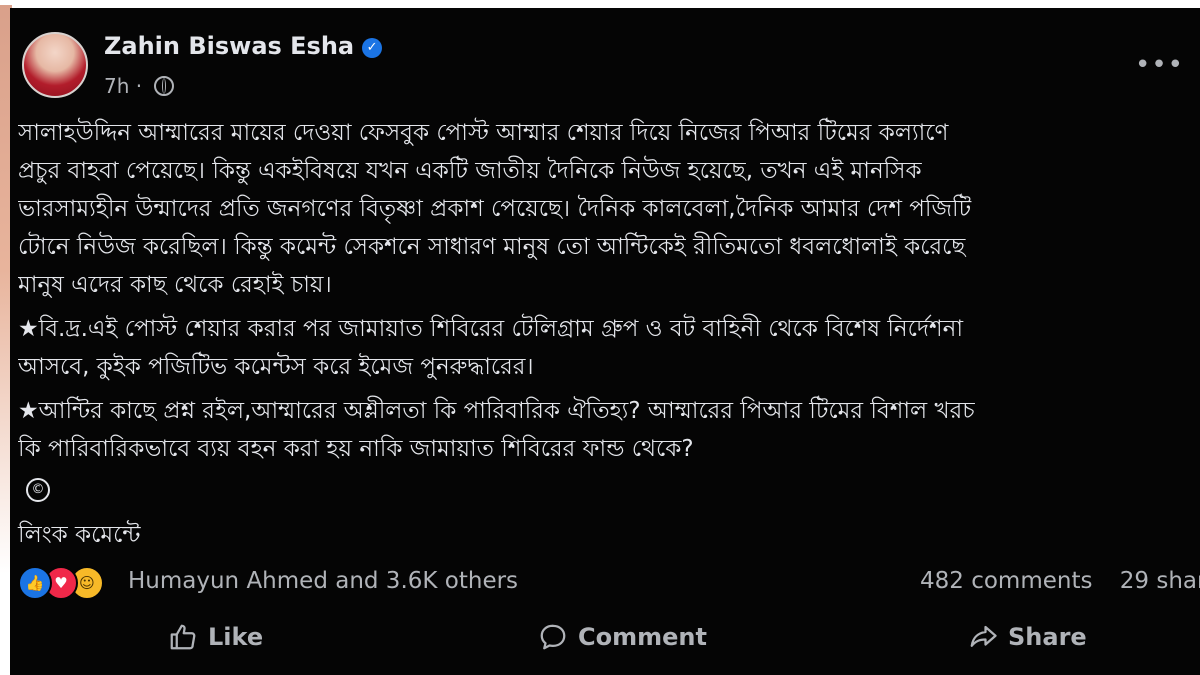 The image size is (1200, 675). What do you see at coordinates (1006, 581) in the screenshot?
I see `comment-count: 482 comments` at bounding box center [1006, 581].